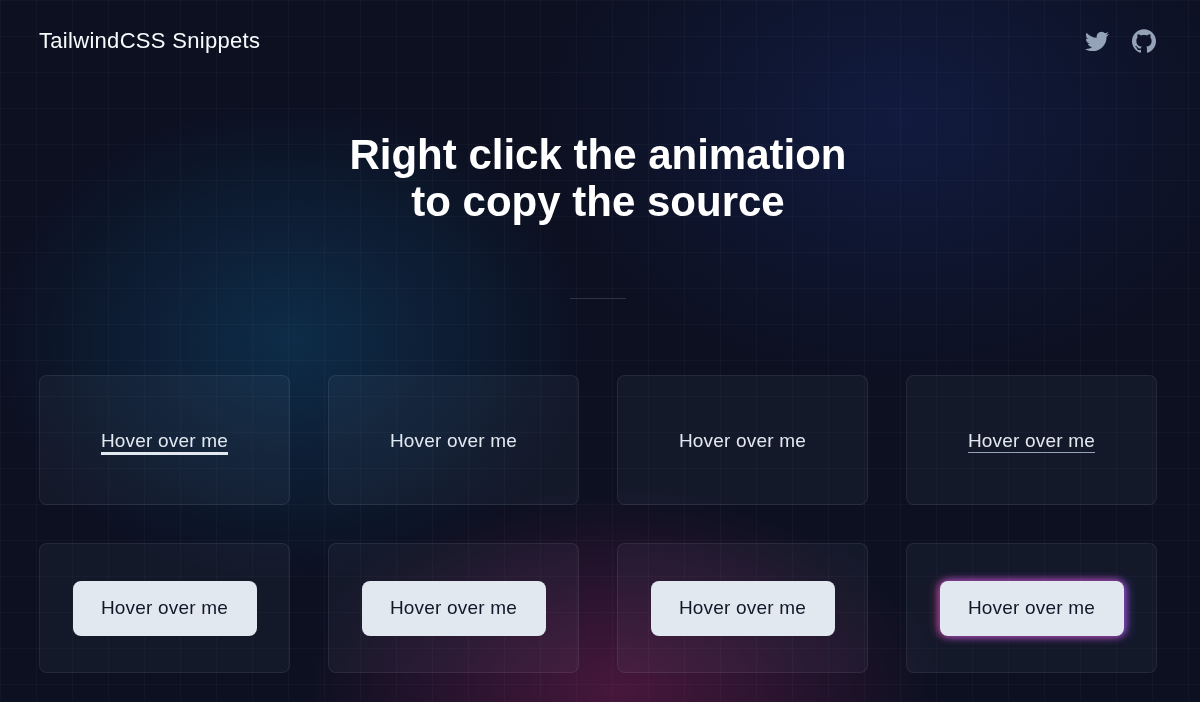 The width and height of the screenshot is (1200, 702). Describe the element at coordinates (150, 41) in the screenshot. I see `site-title: TailwindCSS Snippets` at that location.